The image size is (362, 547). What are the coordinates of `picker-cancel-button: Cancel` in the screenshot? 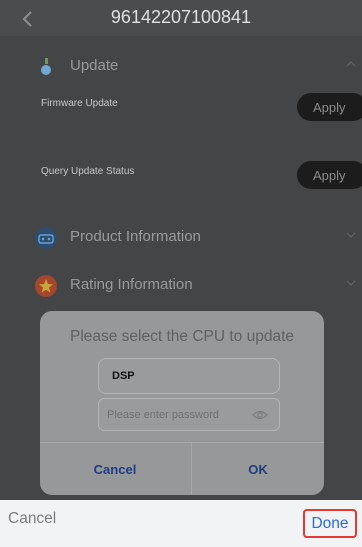 It's located at (32, 519).